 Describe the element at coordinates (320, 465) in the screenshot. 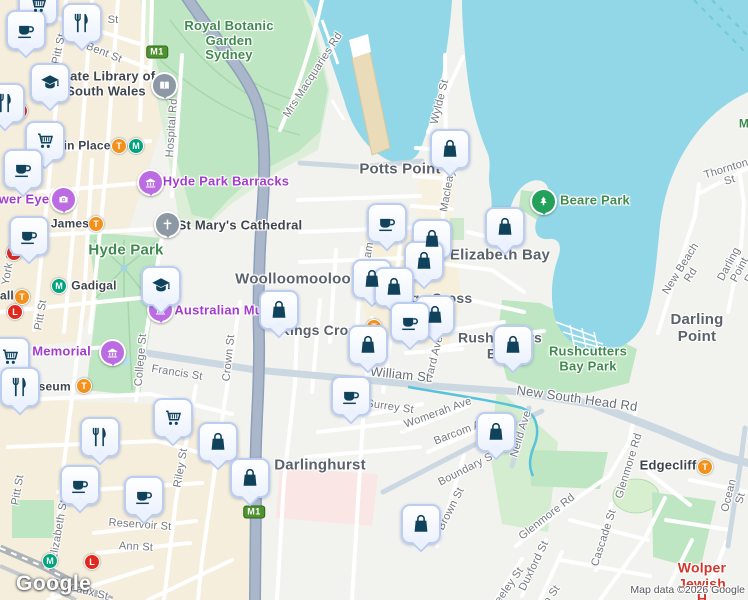

I see `label-darlinghurst: Darlinghurst` at that location.